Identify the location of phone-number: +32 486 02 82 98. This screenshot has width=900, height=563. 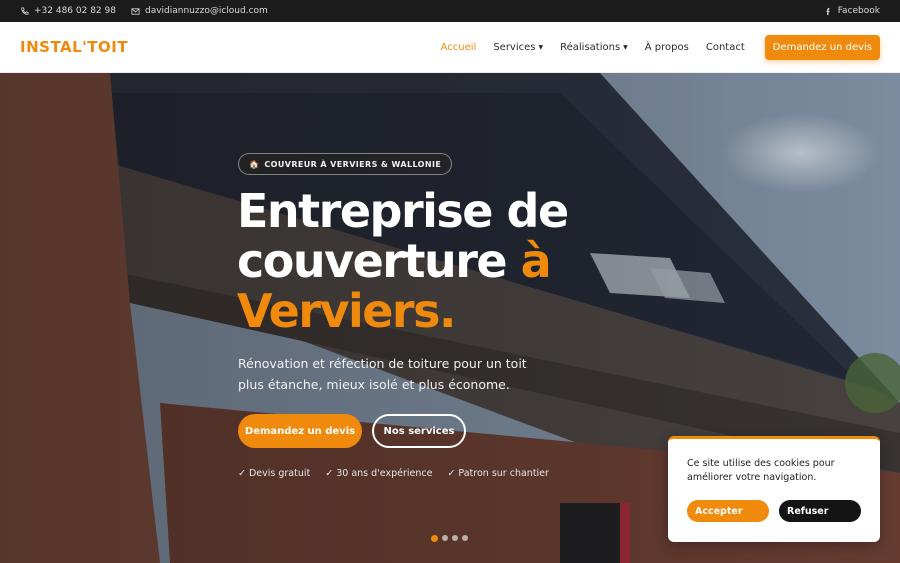
(75, 11).